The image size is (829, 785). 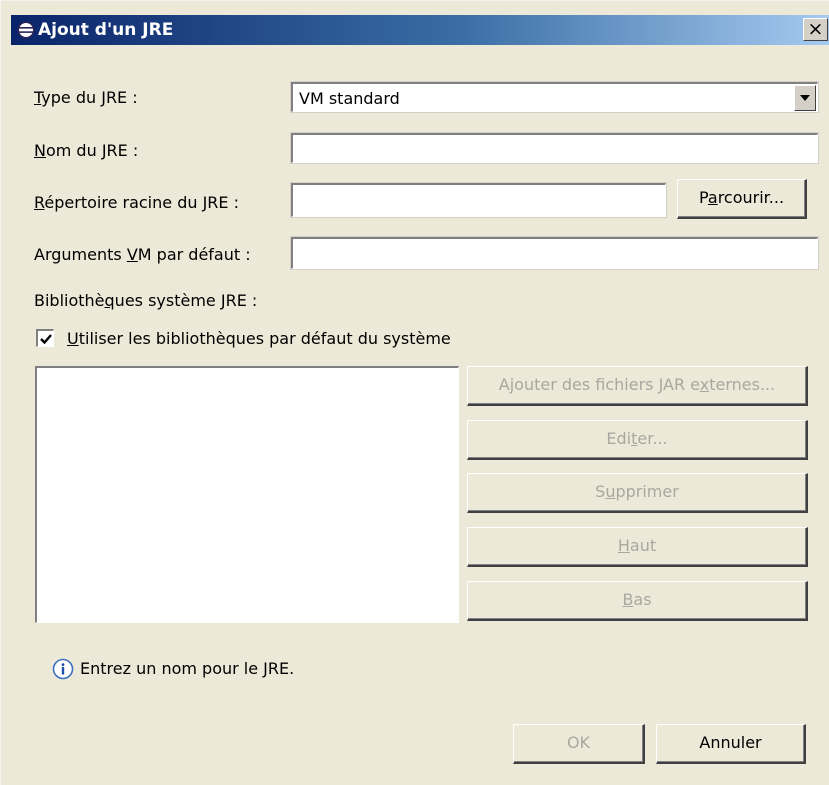 What do you see at coordinates (579, 744) in the screenshot?
I see `ok-button: OK` at bounding box center [579, 744].